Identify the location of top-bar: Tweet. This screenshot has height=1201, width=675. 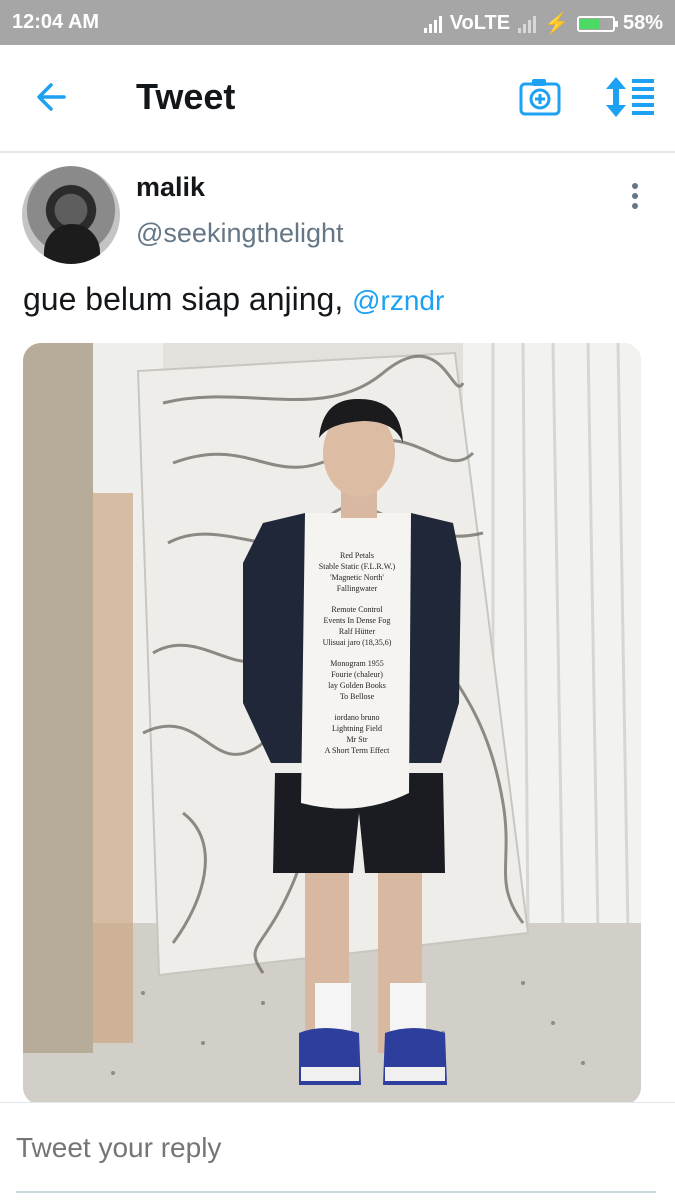
(337, 99).